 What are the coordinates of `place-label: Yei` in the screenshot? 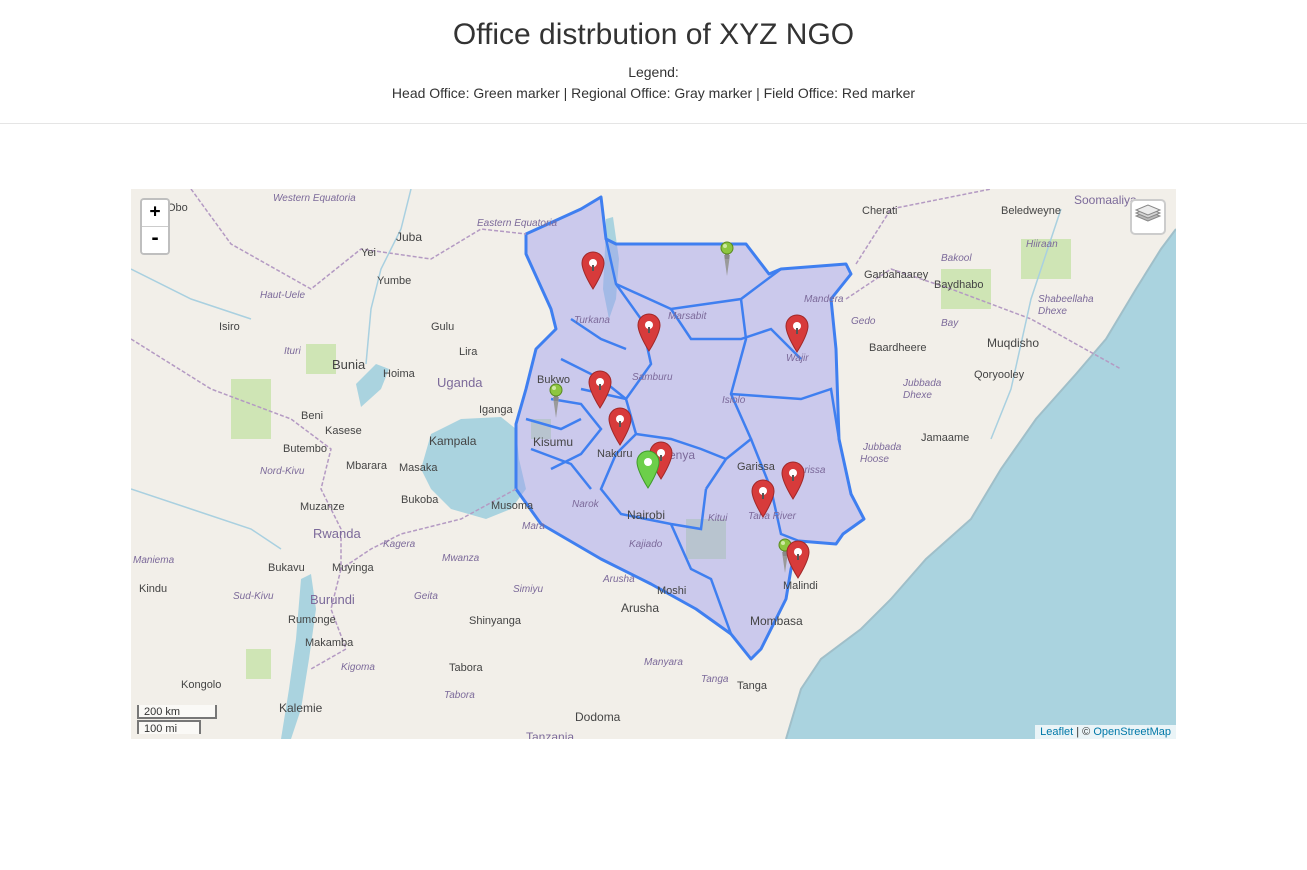 It's located at (368, 253).